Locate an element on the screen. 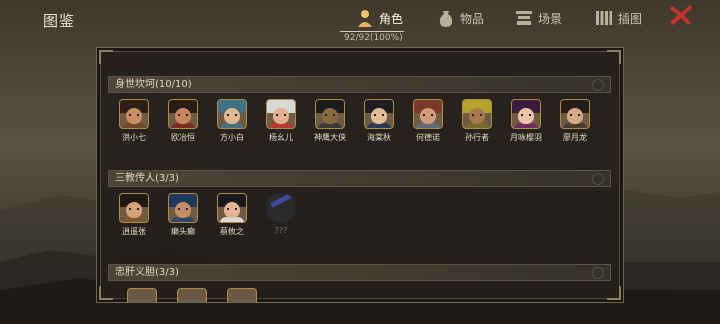 Image resolution: width=720 pixels, height=324 pixels. character-card: 杨幺儿 is located at coordinates (281, 123).